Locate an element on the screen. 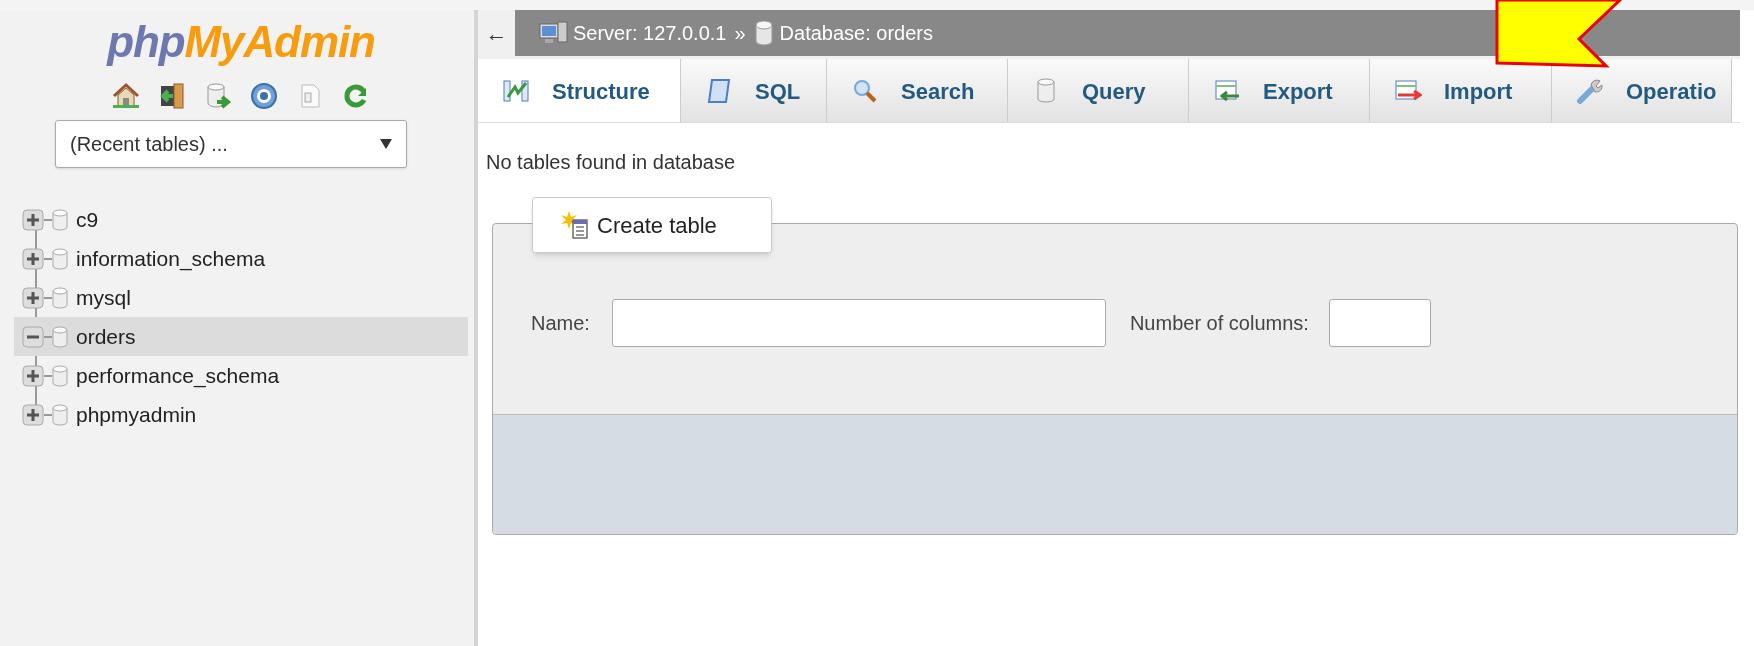 This screenshot has height=646, width=1754. scroll-icon is located at coordinates (719, 91).